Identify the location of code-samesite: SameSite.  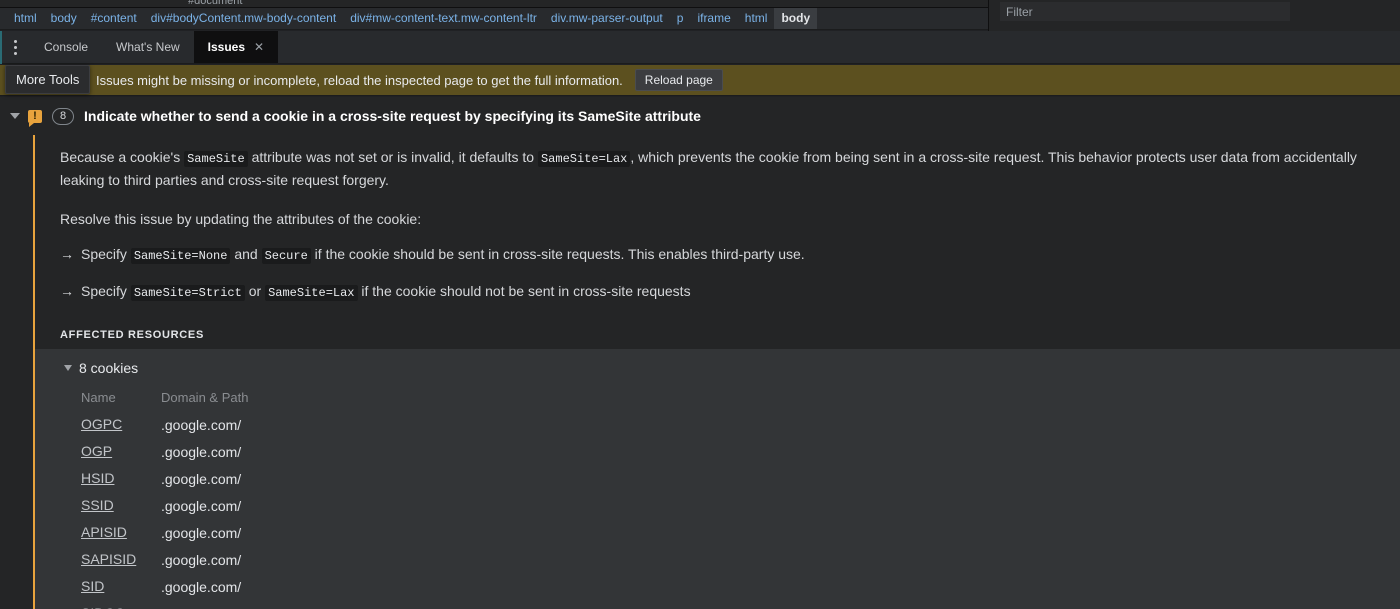
(216, 159).